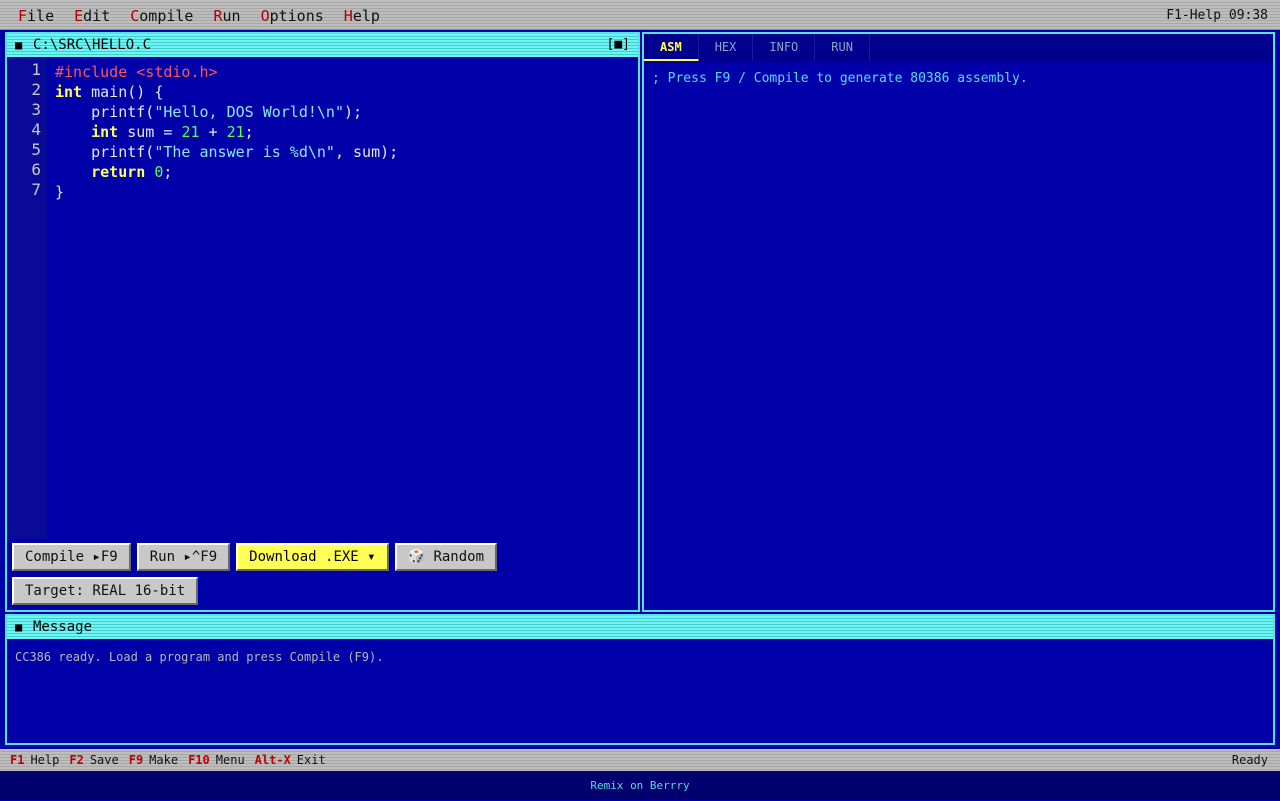 This screenshot has width=1280, height=801. Describe the element at coordinates (36, 109) in the screenshot. I see `line-number: 3` at that location.